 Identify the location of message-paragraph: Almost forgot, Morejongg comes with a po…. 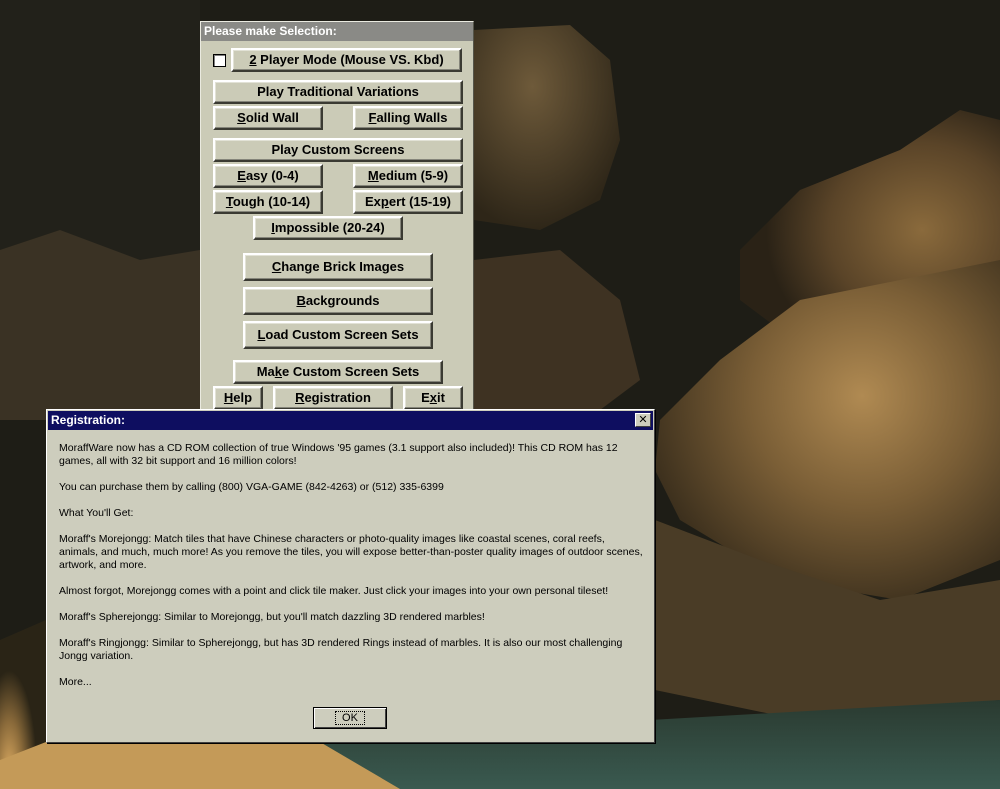
(334, 591).